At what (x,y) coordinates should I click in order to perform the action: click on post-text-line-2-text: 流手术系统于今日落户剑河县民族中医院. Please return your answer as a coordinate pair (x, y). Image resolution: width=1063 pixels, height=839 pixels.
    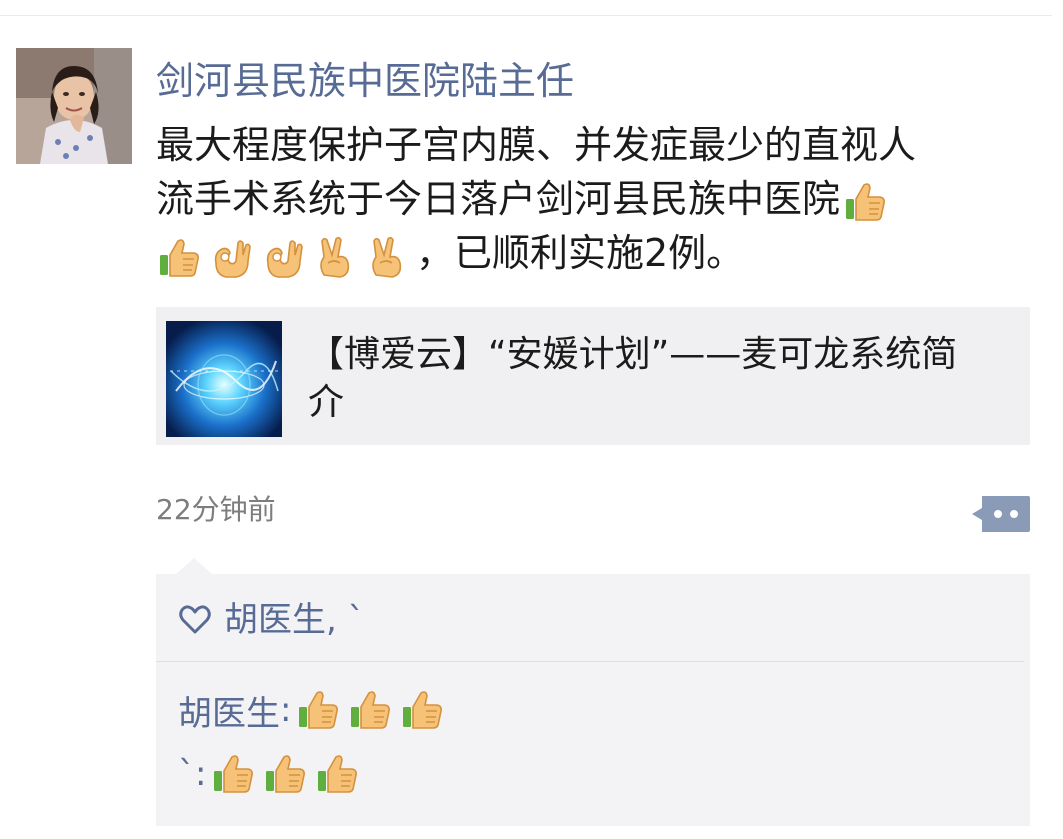
    Looking at the image, I should click on (498, 199).